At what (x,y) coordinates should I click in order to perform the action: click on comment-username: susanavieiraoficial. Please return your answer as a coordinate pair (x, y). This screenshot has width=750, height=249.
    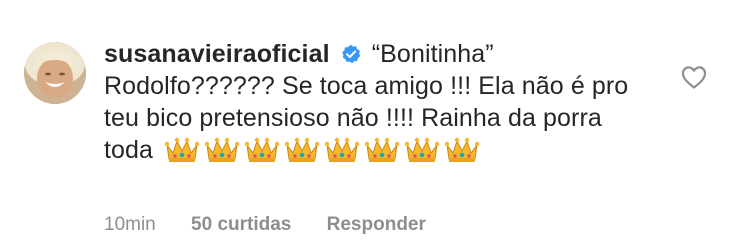
    Looking at the image, I should click on (217, 54).